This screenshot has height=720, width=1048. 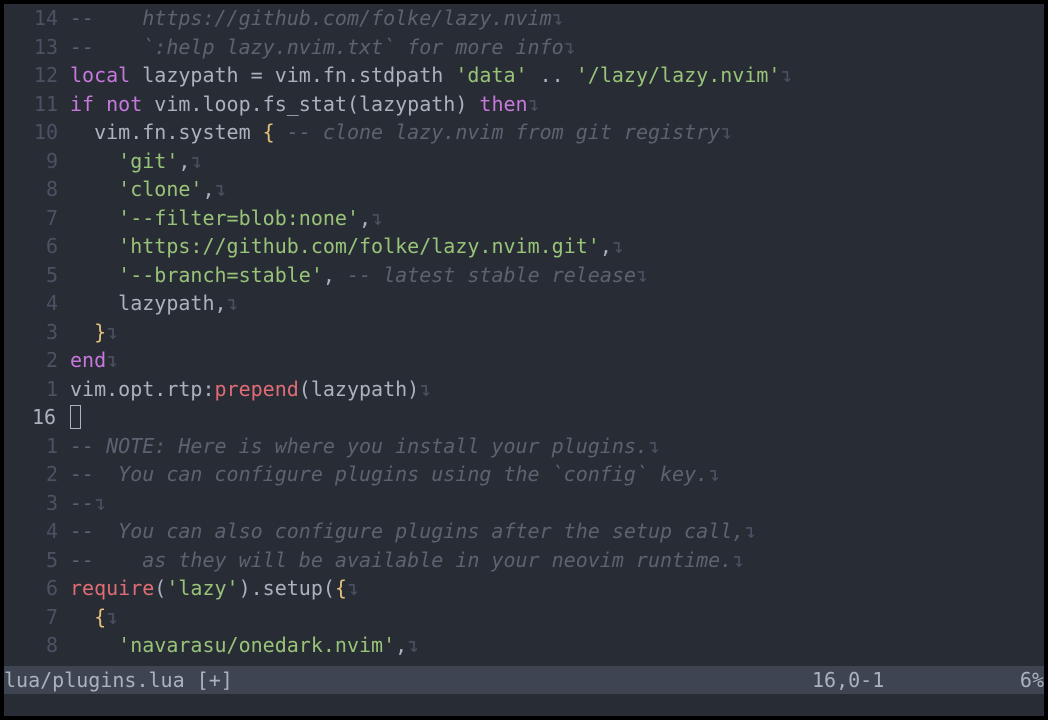 What do you see at coordinates (524, 617) in the screenshot?
I see `code-line: 7 {↴` at bounding box center [524, 617].